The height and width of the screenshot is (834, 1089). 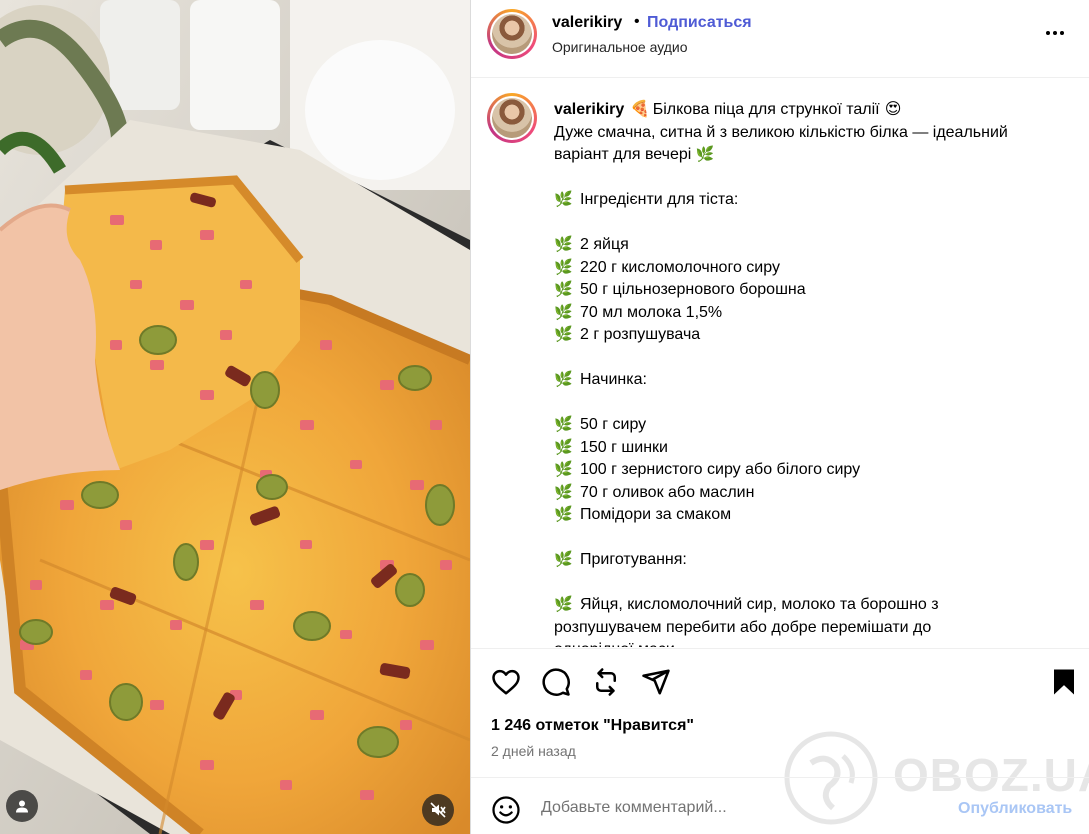 What do you see at coordinates (506, 682) in the screenshot?
I see `heart-icon` at bounding box center [506, 682].